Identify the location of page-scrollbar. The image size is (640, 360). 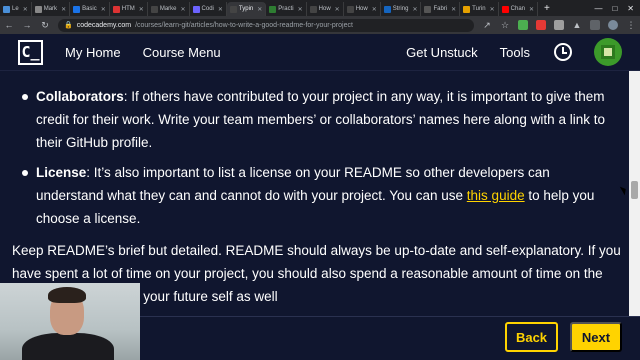
(634, 193).